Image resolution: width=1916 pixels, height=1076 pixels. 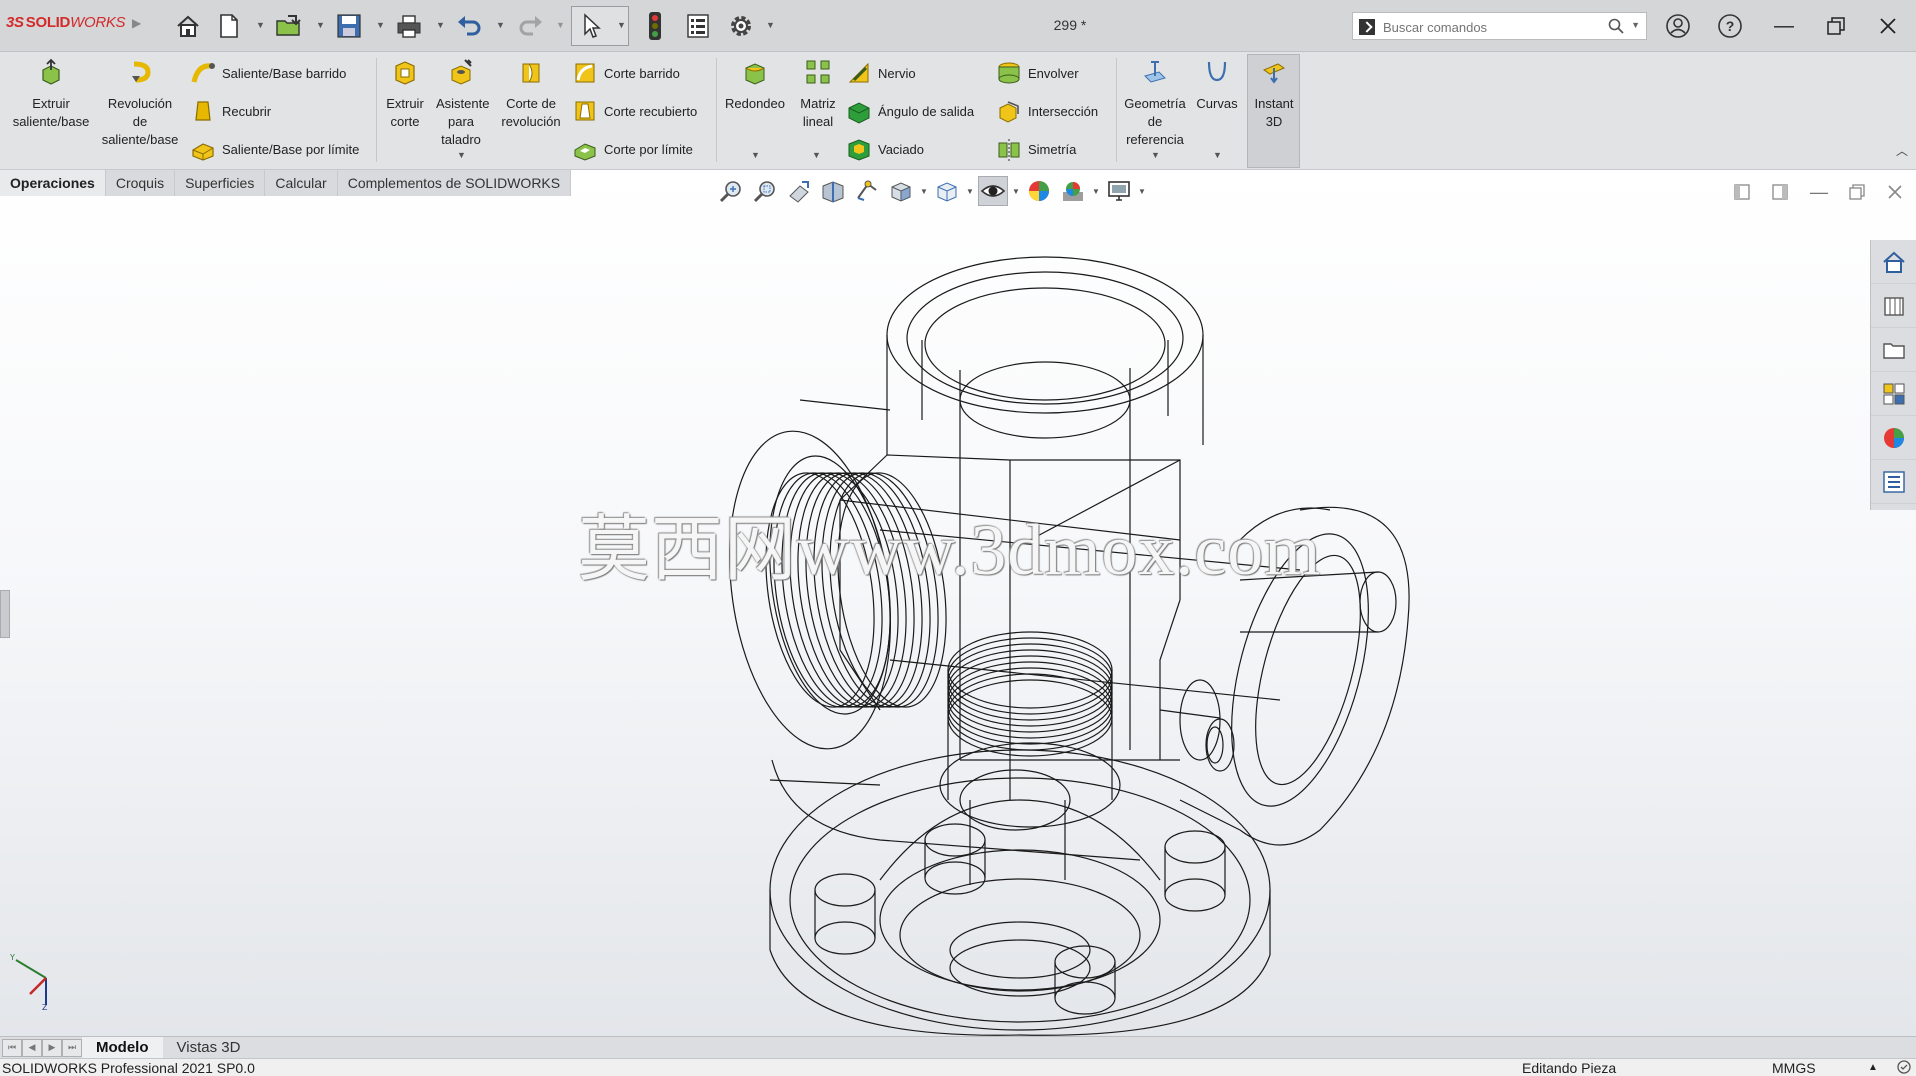 I want to click on open-button, so click(x=289, y=26).